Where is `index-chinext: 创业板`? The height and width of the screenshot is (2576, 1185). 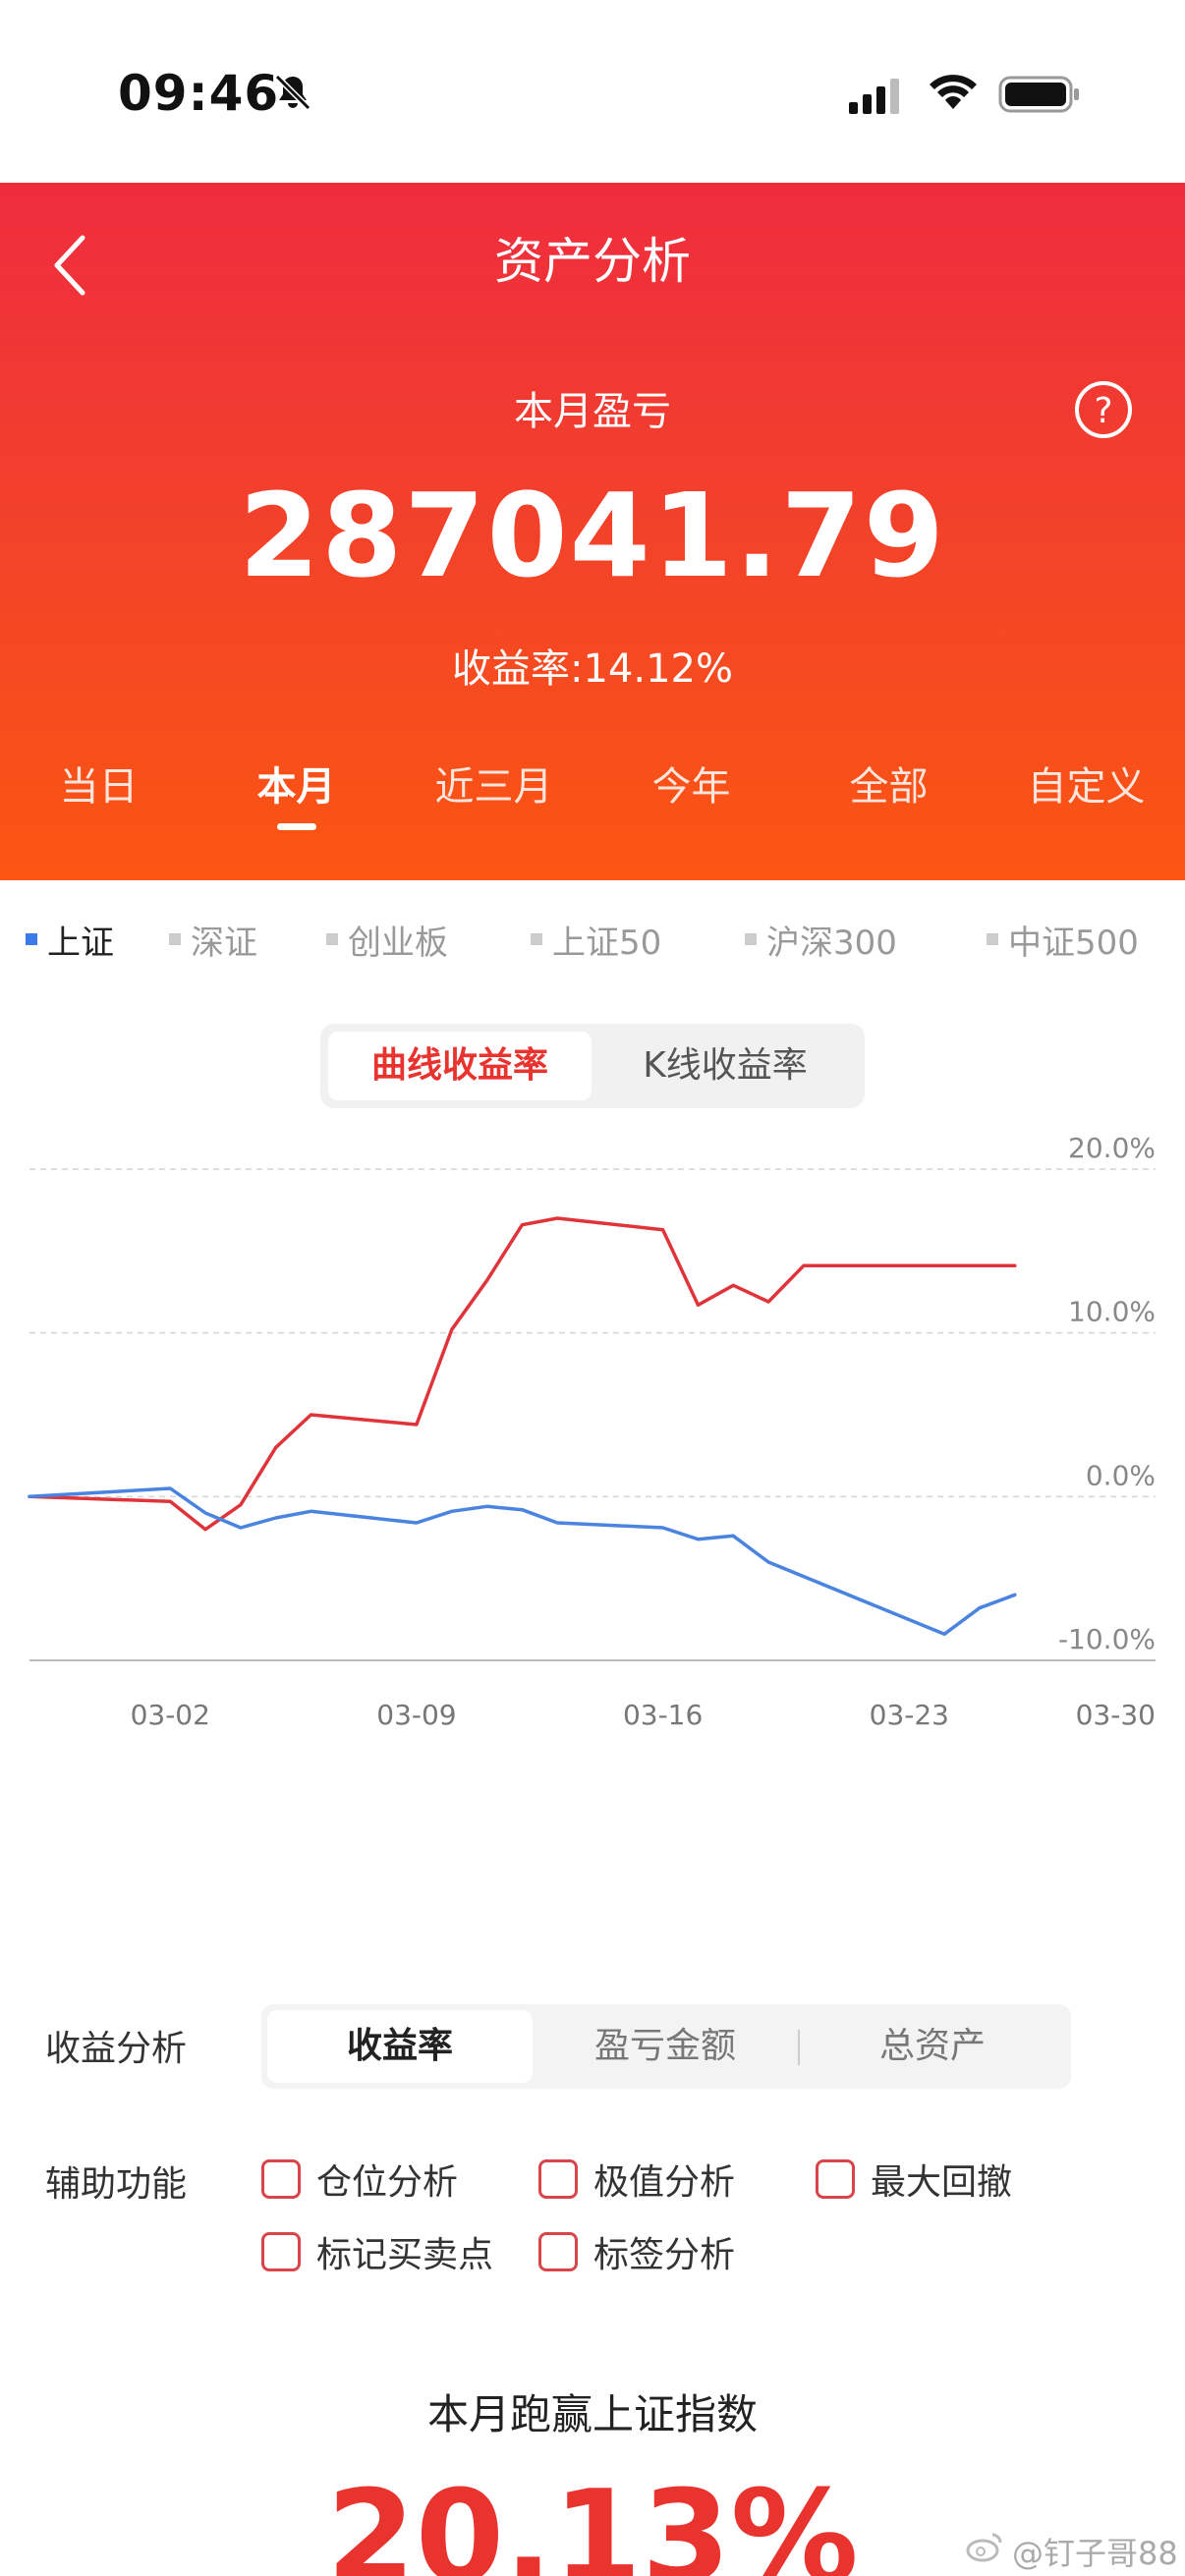
index-chinext: 创业板 is located at coordinates (387, 939).